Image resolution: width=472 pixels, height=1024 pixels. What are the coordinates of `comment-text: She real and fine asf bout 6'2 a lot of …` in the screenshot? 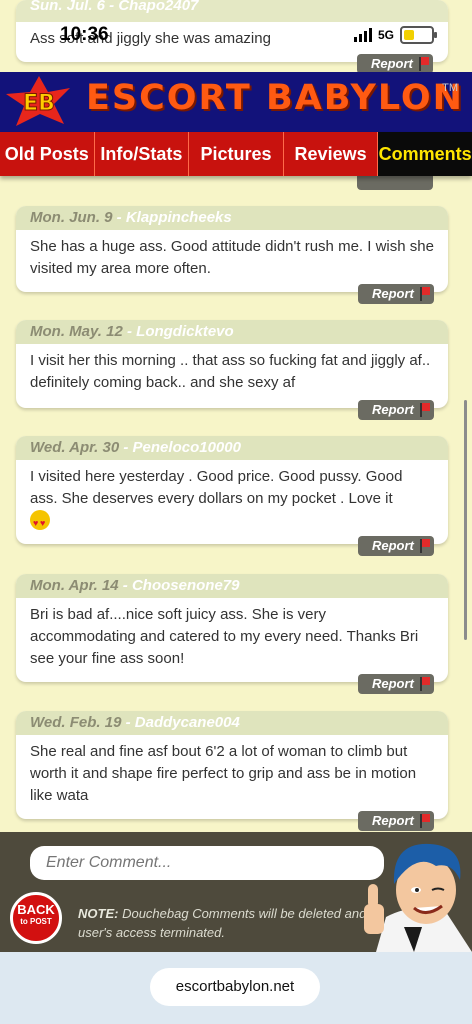 It's located at (223, 773).